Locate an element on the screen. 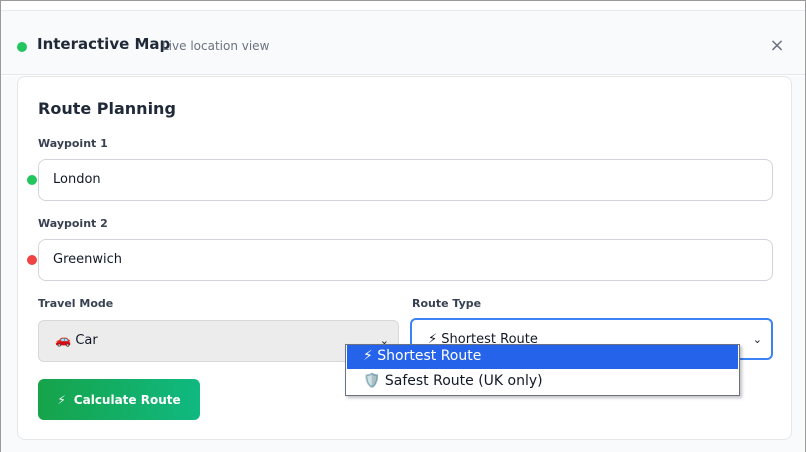 This screenshot has height=452, width=806. route-type-label: Route Type is located at coordinates (447, 303).